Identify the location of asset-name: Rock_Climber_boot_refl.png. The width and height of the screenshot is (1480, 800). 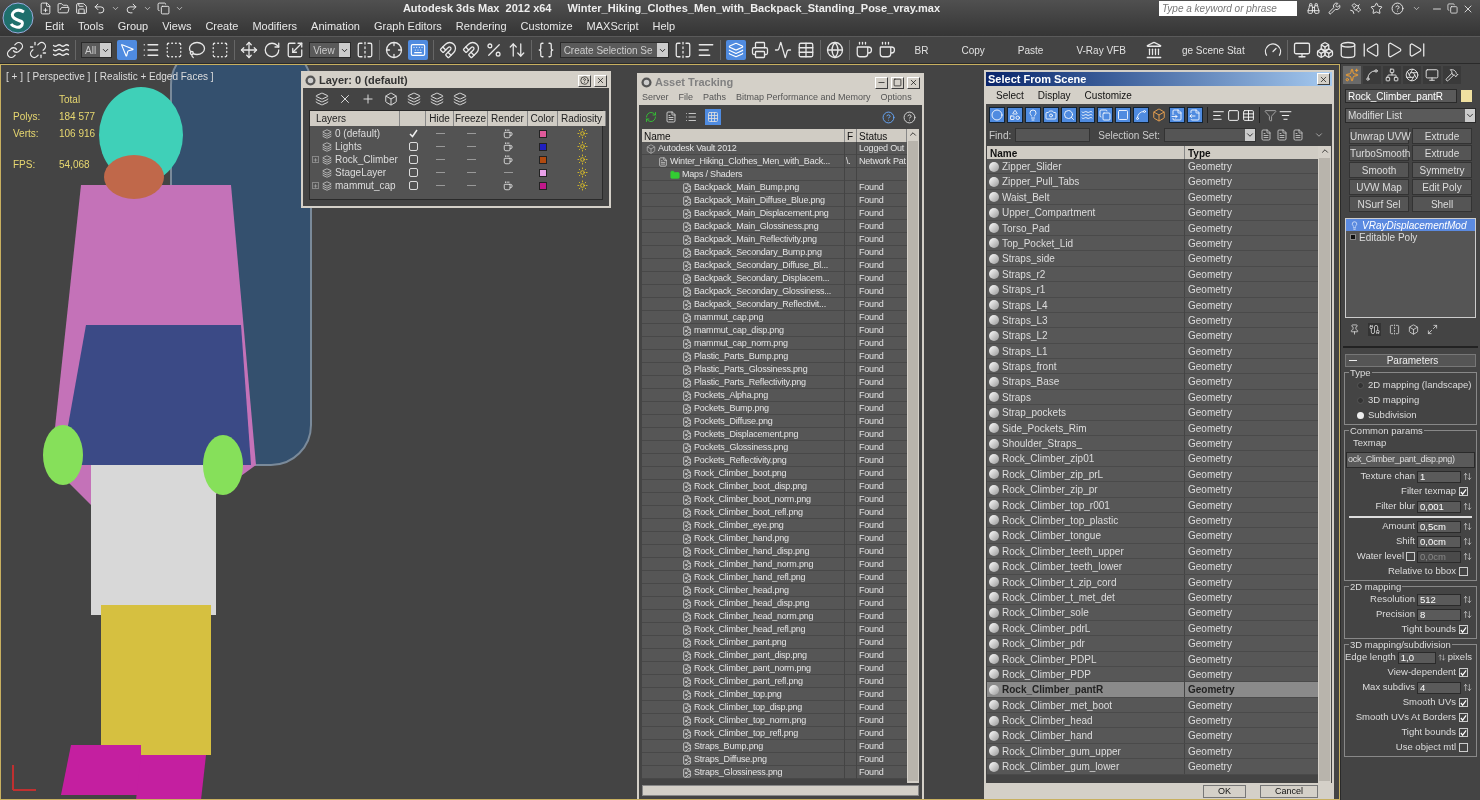
(748, 513).